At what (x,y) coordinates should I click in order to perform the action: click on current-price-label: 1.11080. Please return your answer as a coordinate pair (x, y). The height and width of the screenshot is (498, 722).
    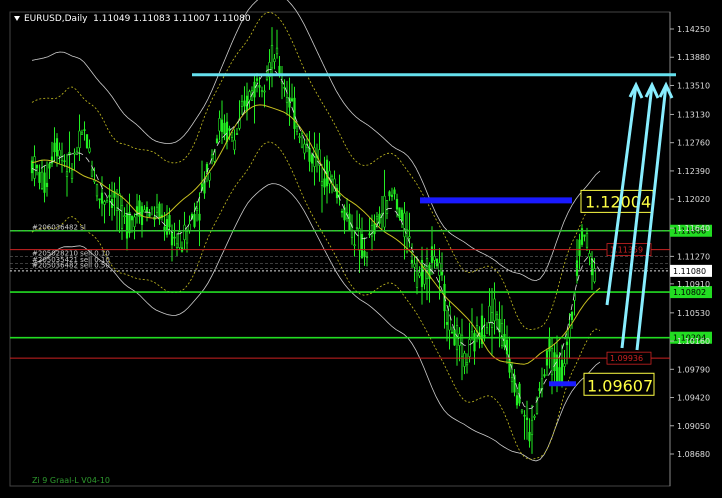
    Looking at the image, I should click on (689, 271).